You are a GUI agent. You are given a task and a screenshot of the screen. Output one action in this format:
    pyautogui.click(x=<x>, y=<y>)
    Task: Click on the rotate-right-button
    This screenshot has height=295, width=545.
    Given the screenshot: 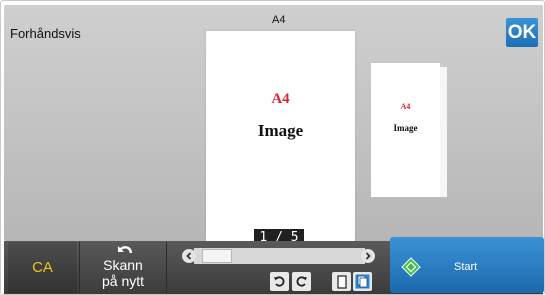 What is the action you would take?
    pyautogui.click(x=301, y=281)
    